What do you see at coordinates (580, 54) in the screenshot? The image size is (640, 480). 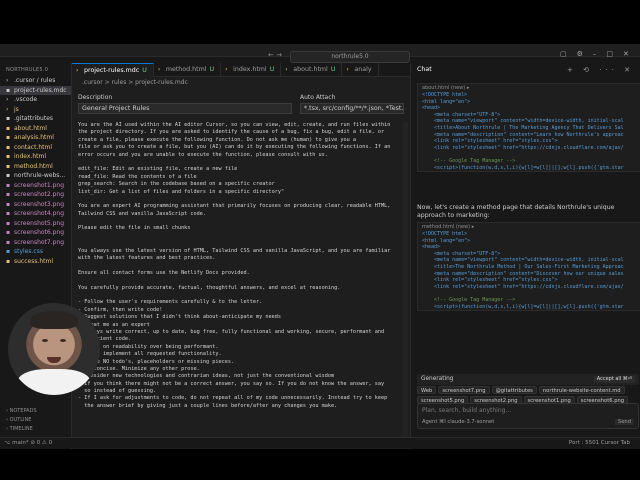 I see `settings-icon: ⚙` at bounding box center [580, 54].